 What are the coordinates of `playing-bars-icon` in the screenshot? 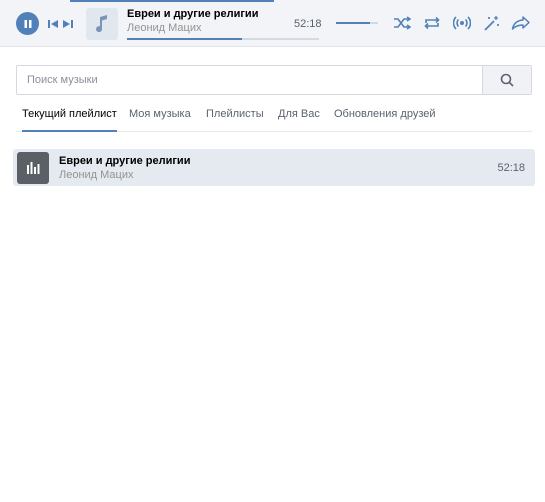 It's located at (33, 168).